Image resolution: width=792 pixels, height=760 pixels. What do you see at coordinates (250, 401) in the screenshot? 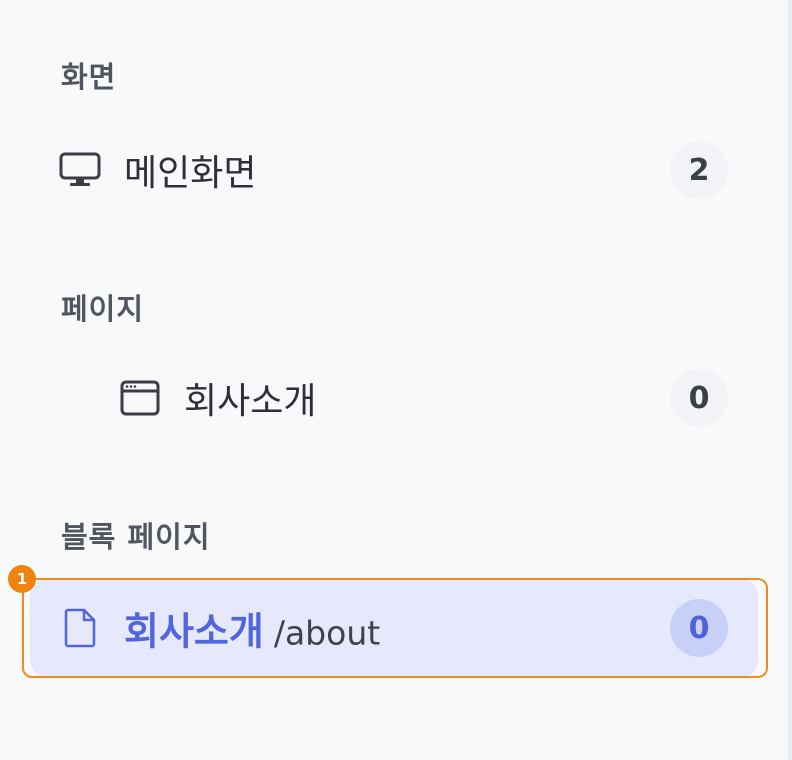
I see `sidebar-item-label: 회사소개` at bounding box center [250, 401].